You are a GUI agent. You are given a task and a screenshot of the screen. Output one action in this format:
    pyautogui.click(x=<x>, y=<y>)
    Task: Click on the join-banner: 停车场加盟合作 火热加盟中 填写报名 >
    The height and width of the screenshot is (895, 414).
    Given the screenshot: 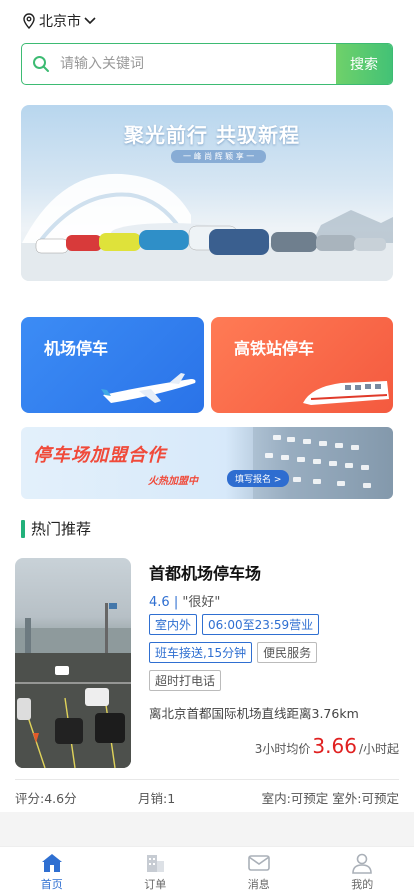 What is the action you would take?
    pyautogui.click(x=207, y=463)
    